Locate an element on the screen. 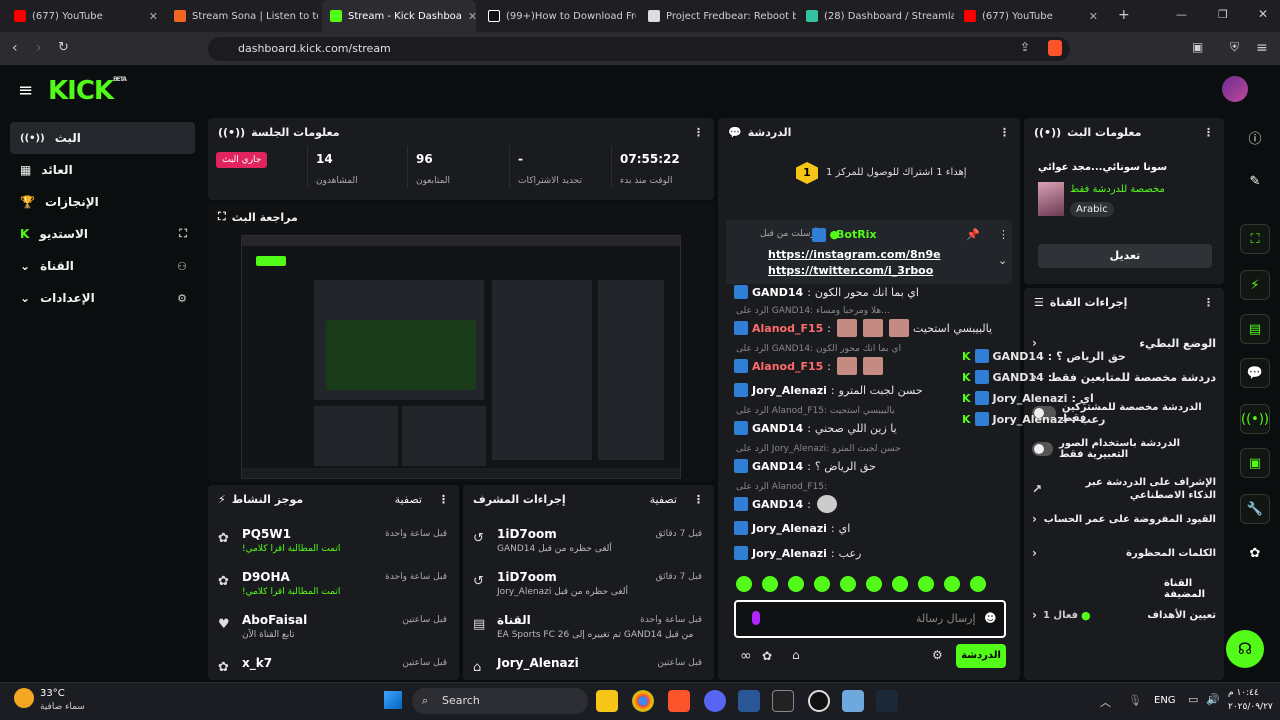 Image resolution: width=1280 pixels, height=720 pixels. emoji-picker-icon: ☻ is located at coordinates (990, 618).